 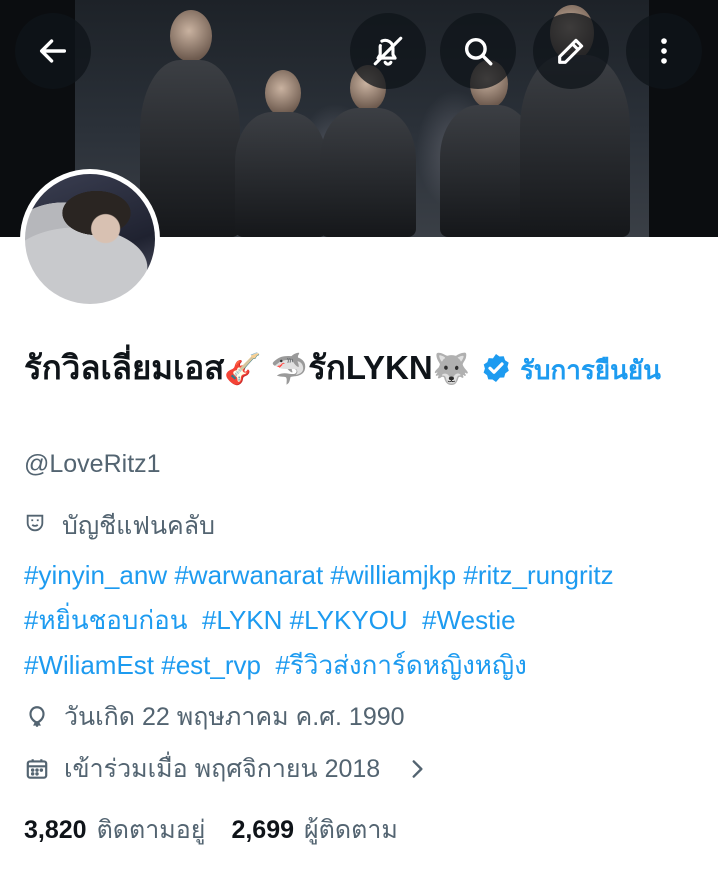 What do you see at coordinates (138, 526) in the screenshot?
I see `account-category-label: บัญชีแฟนคลับ` at bounding box center [138, 526].